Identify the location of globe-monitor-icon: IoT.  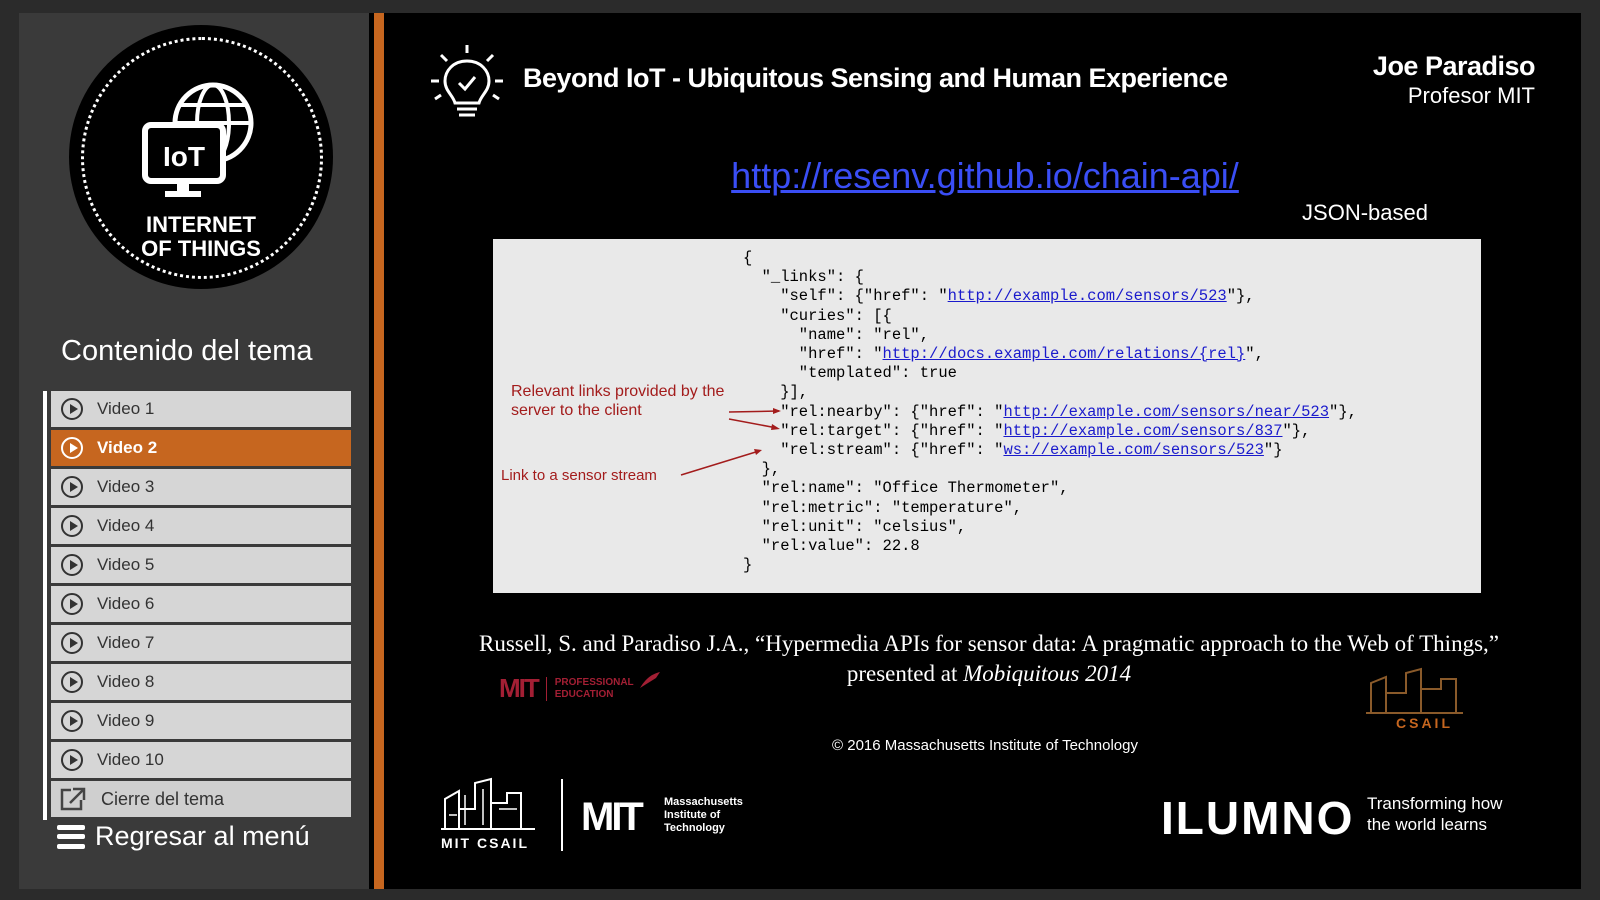
(198, 139).